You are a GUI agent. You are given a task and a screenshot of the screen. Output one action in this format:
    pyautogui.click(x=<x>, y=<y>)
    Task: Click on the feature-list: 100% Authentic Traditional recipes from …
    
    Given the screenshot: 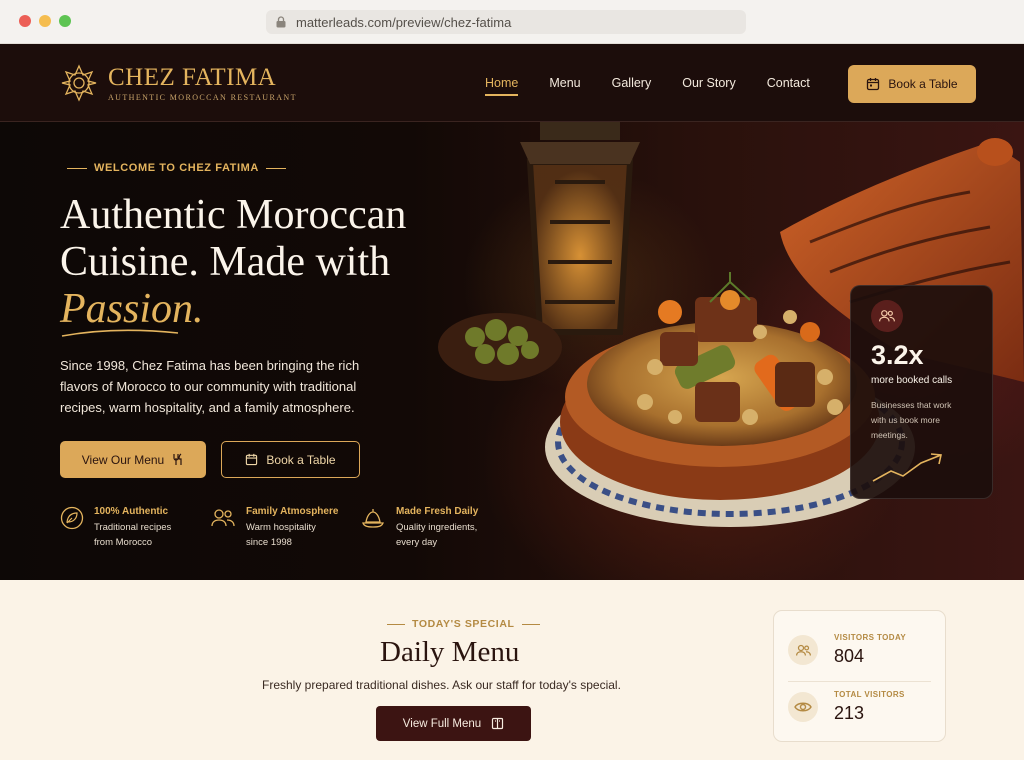 What is the action you would take?
    pyautogui.click(x=285, y=528)
    